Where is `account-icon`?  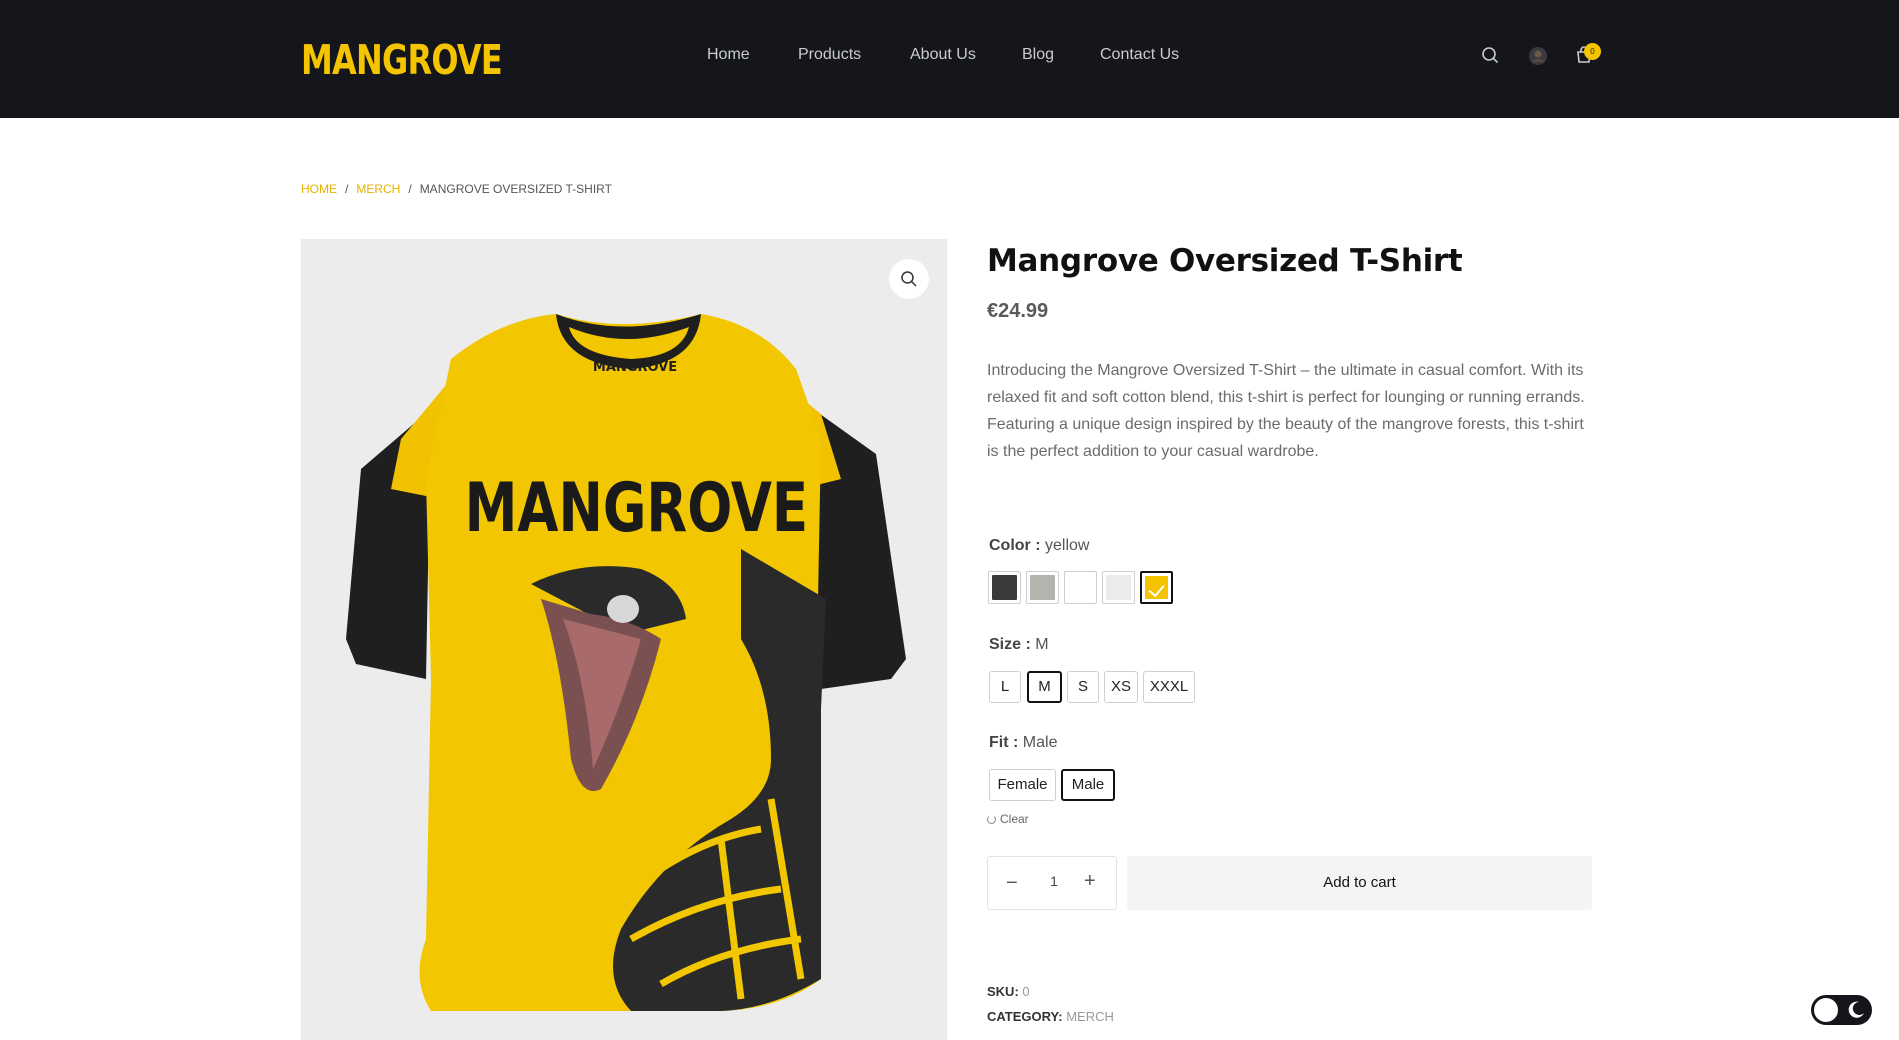 account-icon is located at coordinates (1539, 57).